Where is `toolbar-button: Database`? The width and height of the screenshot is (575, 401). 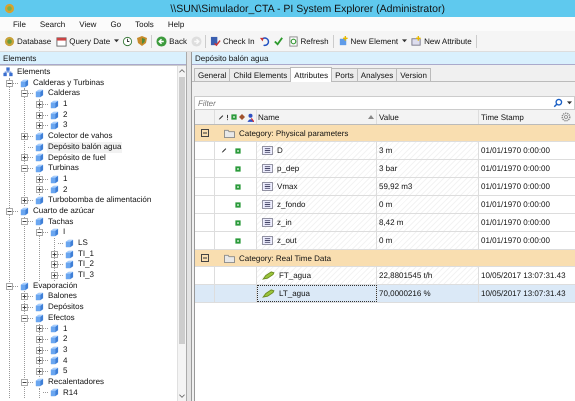 toolbar-button: Database is located at coordinates (27, 41).